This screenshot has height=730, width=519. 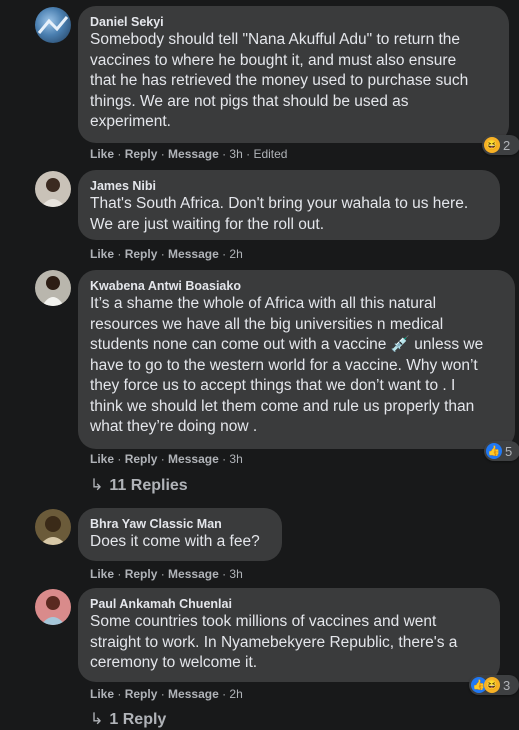 I want to click on comment-actions: Like · Reply · Message · 3h · Edited, so click(x=189, y=154).